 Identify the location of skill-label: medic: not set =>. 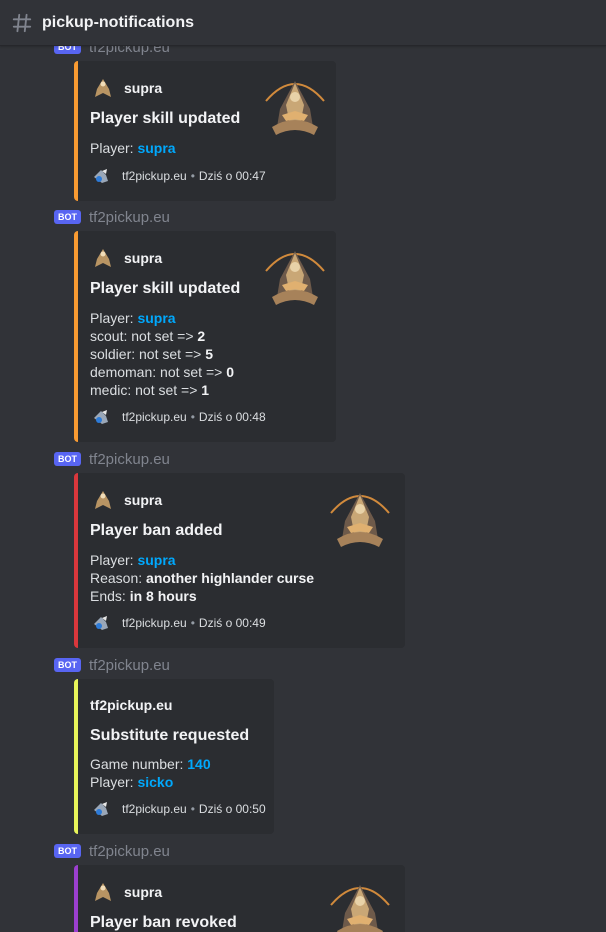
(144, 390).